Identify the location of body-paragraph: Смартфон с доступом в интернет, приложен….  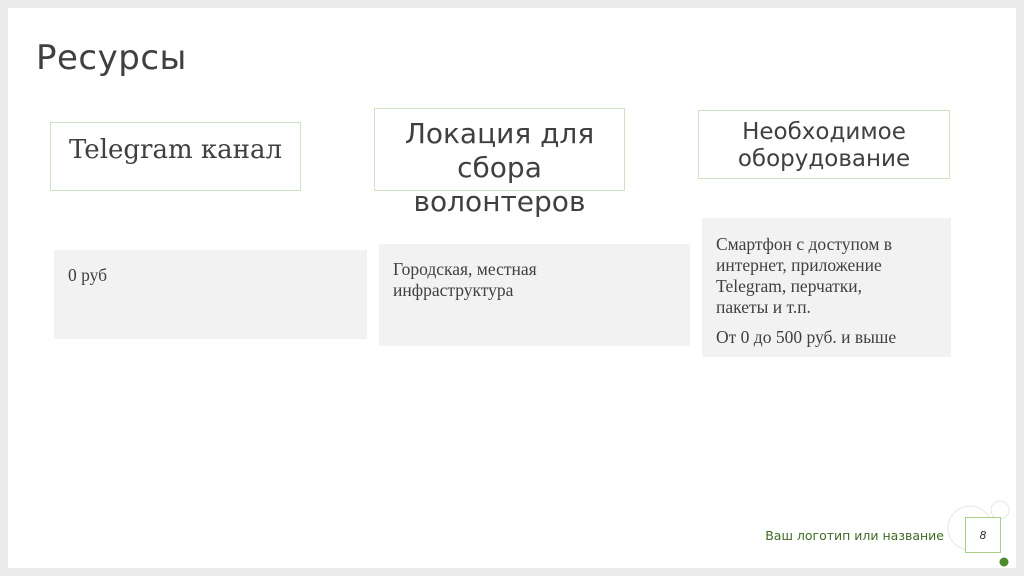
(804, 275).